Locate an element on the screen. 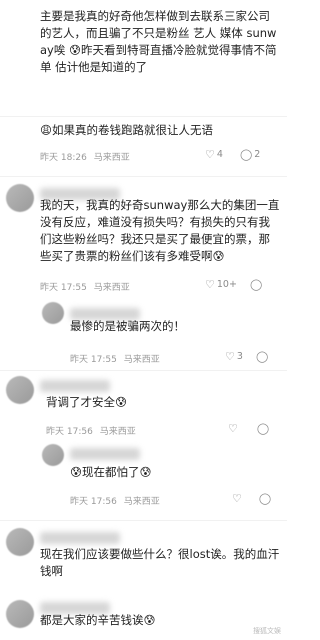 Image resolution: width=320 pixels, height=640 pixels. comment-actions: ♡ 10+ ◯ is located at coordinates (234, 284).